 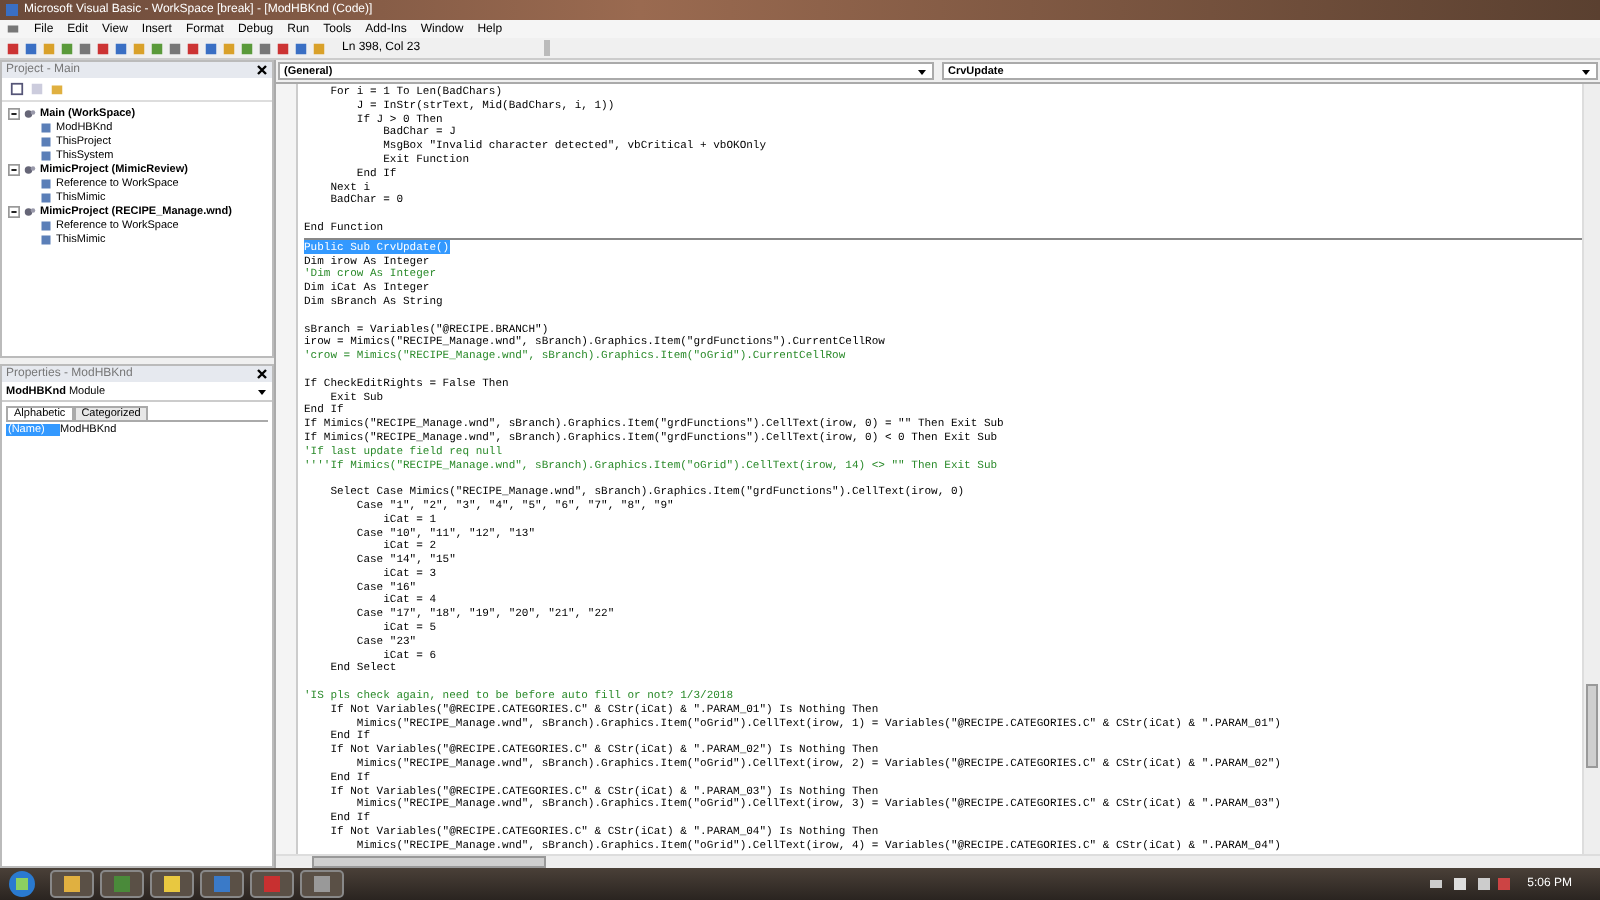 I want to click on horizontal-scrollbar, so click(x=938, y=861).